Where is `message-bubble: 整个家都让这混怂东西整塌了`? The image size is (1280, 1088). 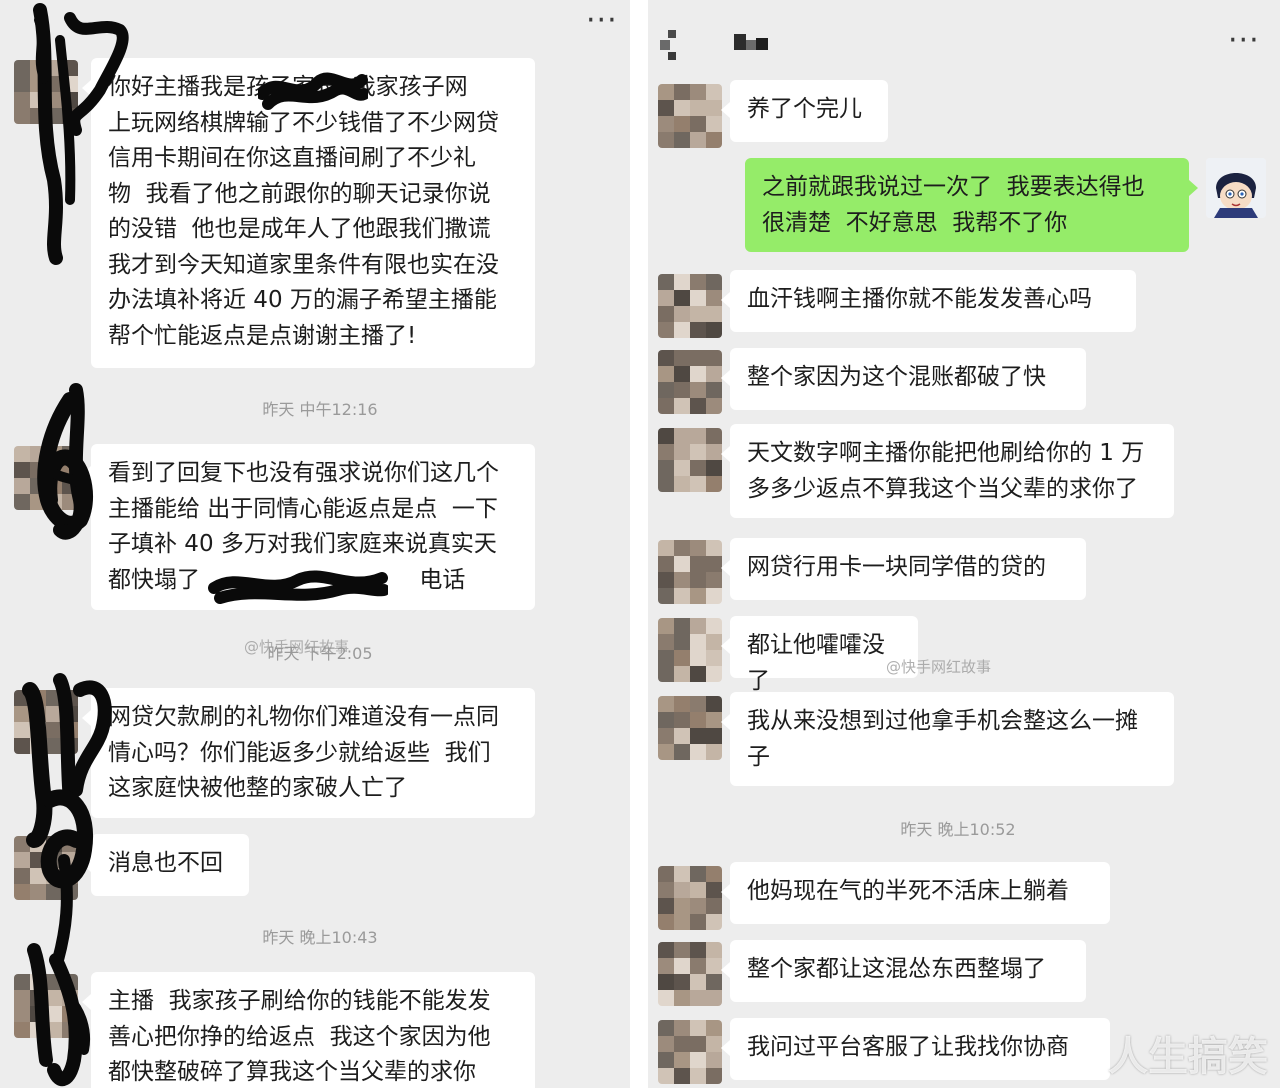
message-bubble: 整个家都让这混怂东西整塌了 is located at coordinates (903, 971).